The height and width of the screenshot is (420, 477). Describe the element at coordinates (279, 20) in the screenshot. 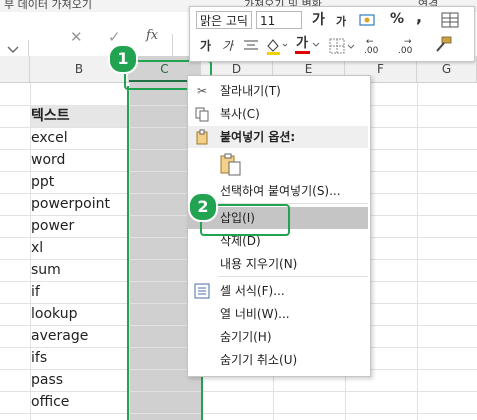

I see `font-size-select: 11` at that location.